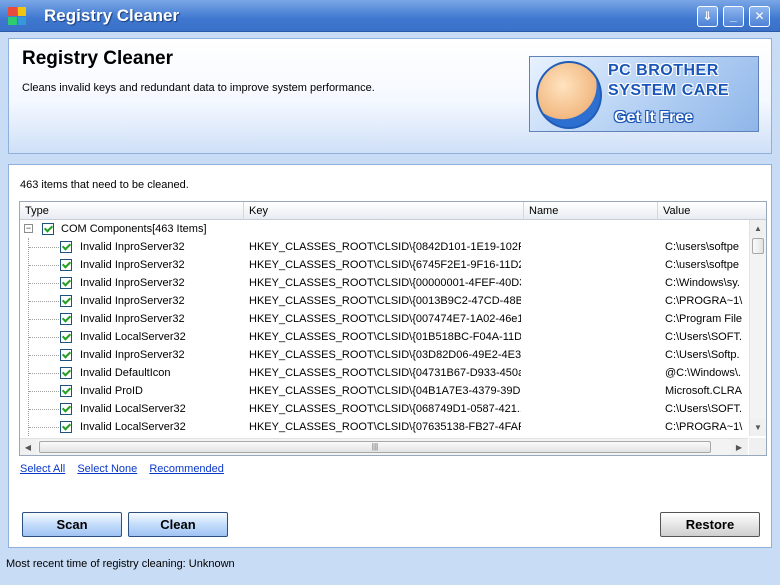 The width and height of the screenshot is (780, 585). I want to click on horizontal-scrollbar: ◀ ||| ▶, so click(384, 446).